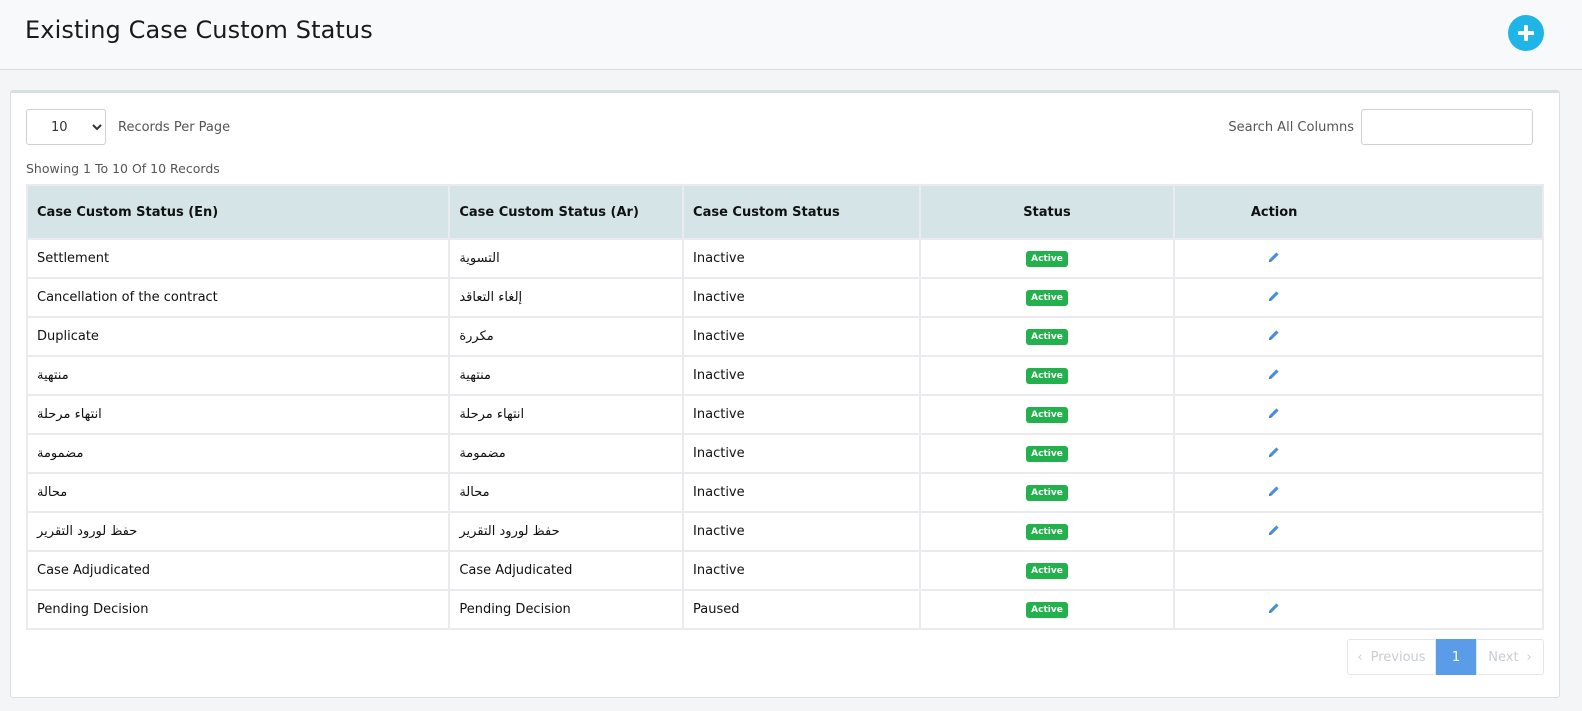 The height and width of the screenshot is (711, 1582). I want to click on pagination: ‹ Previous 1 Next ›, so click(1445, 657).